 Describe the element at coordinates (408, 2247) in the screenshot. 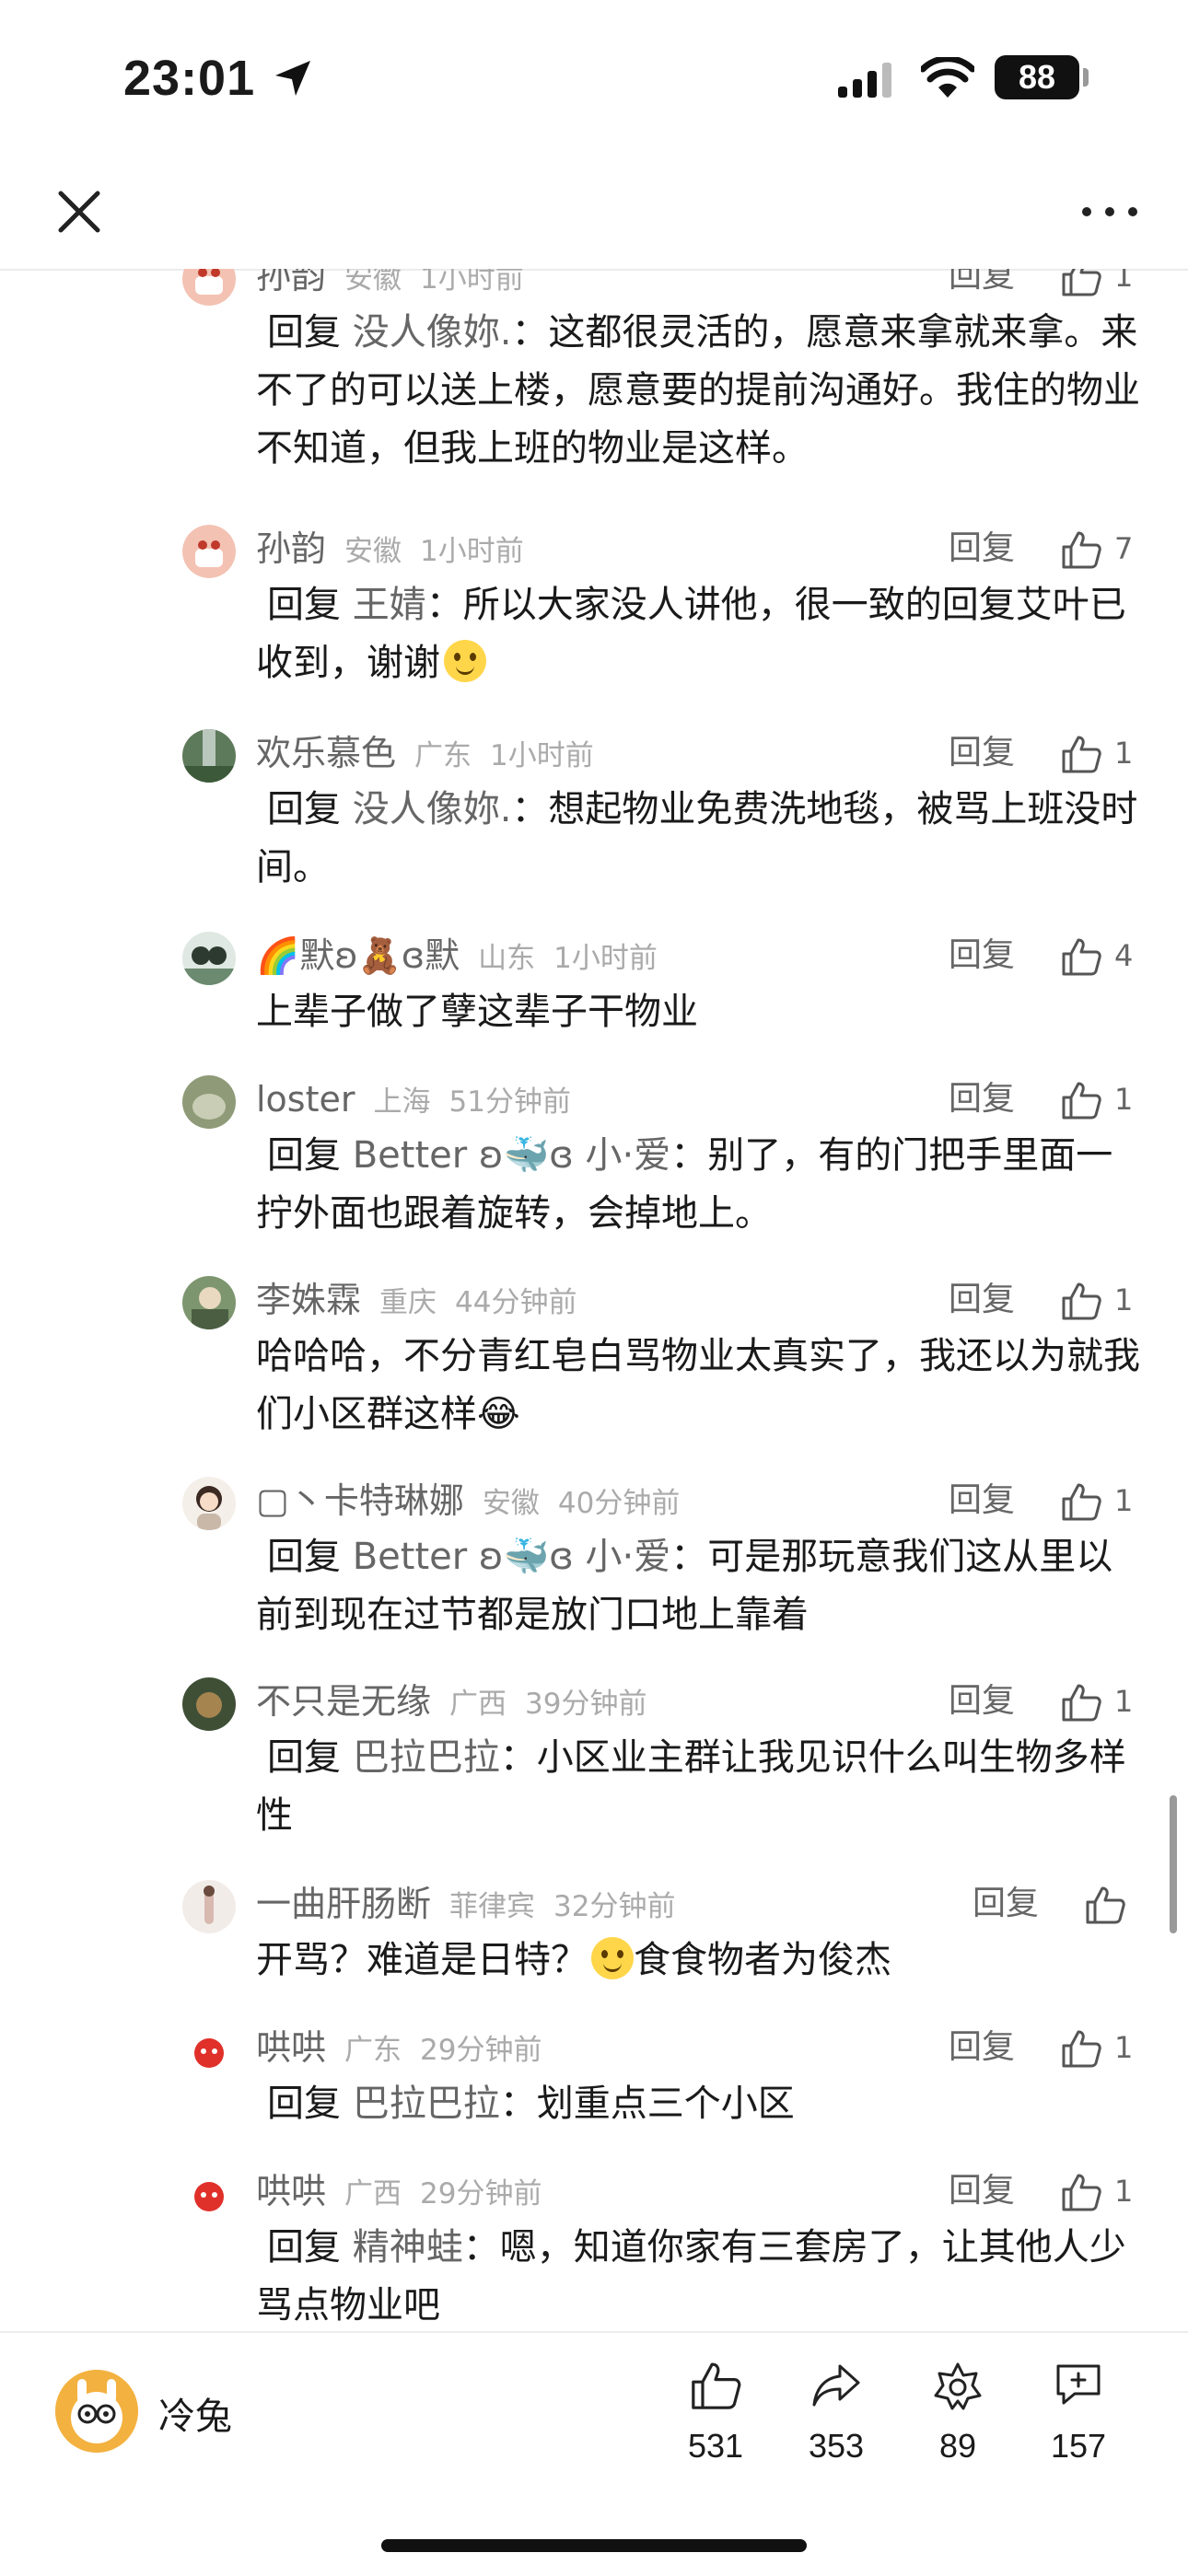

I see `reply-target-user: 精神蛙` at that location.